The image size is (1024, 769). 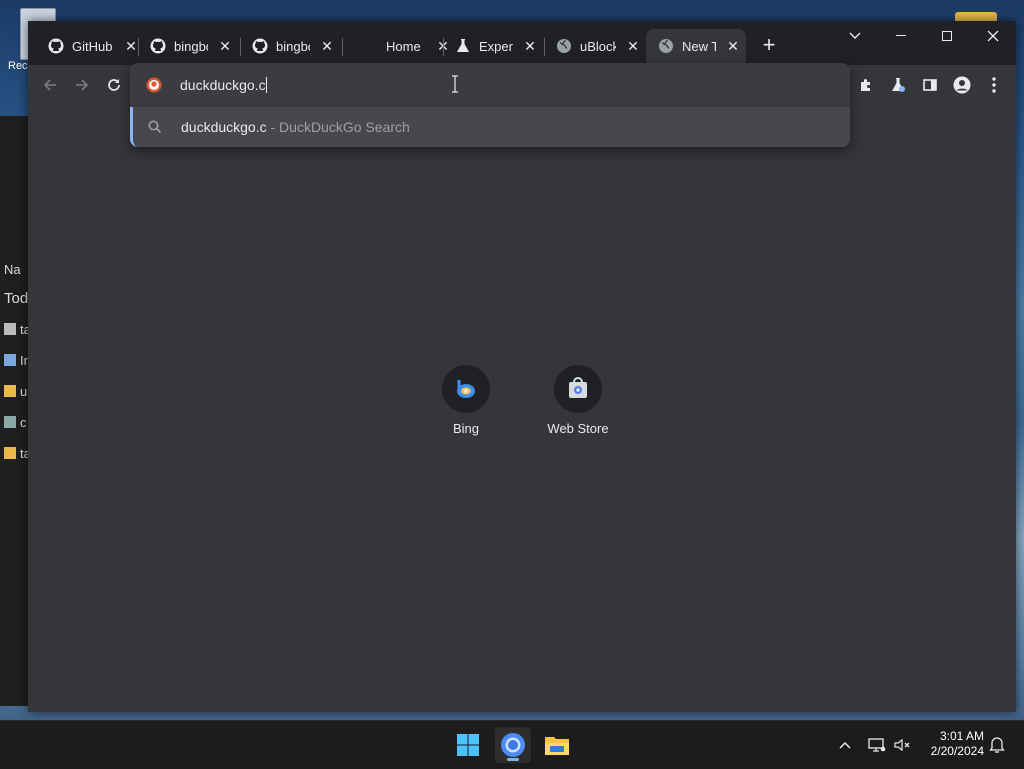 I want to click on start-windows-icon, so click(x=468, y=745).